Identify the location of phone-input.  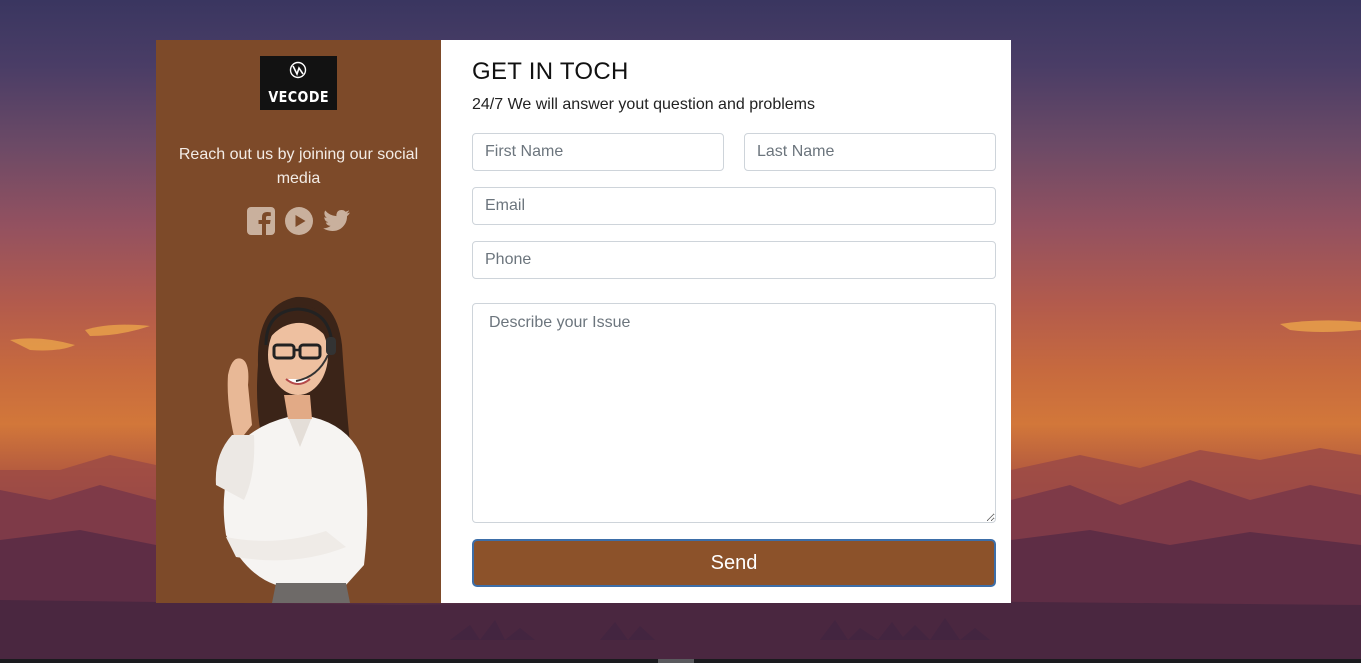
(734, 260).